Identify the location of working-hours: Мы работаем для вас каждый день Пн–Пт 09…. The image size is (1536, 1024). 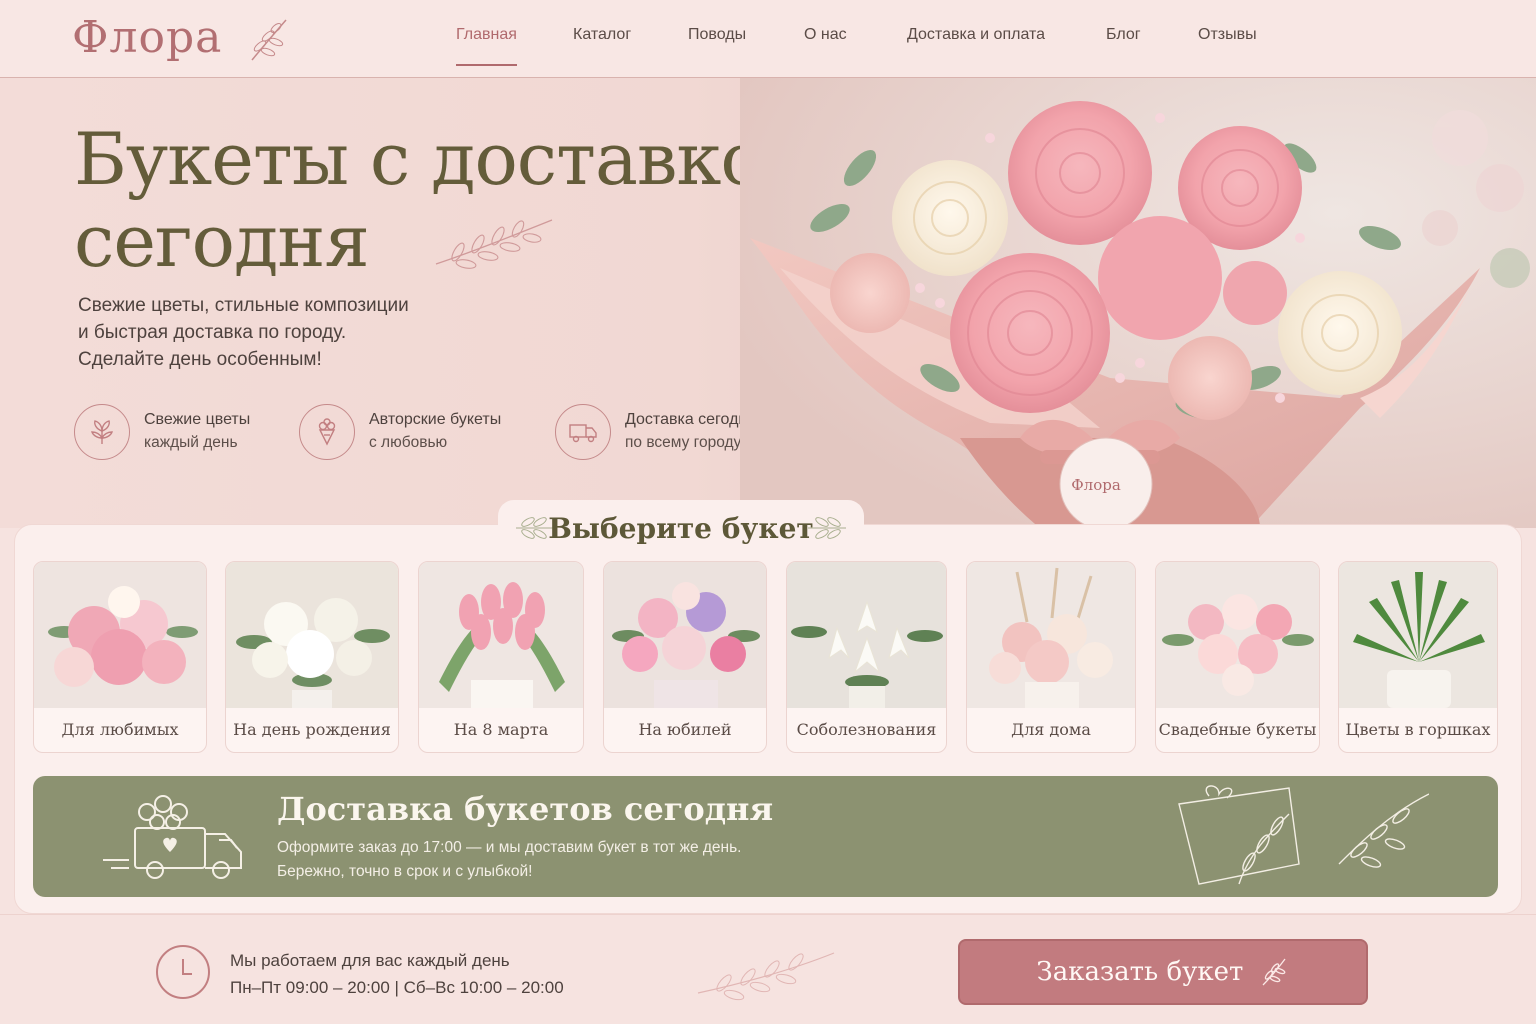
(397, 974).